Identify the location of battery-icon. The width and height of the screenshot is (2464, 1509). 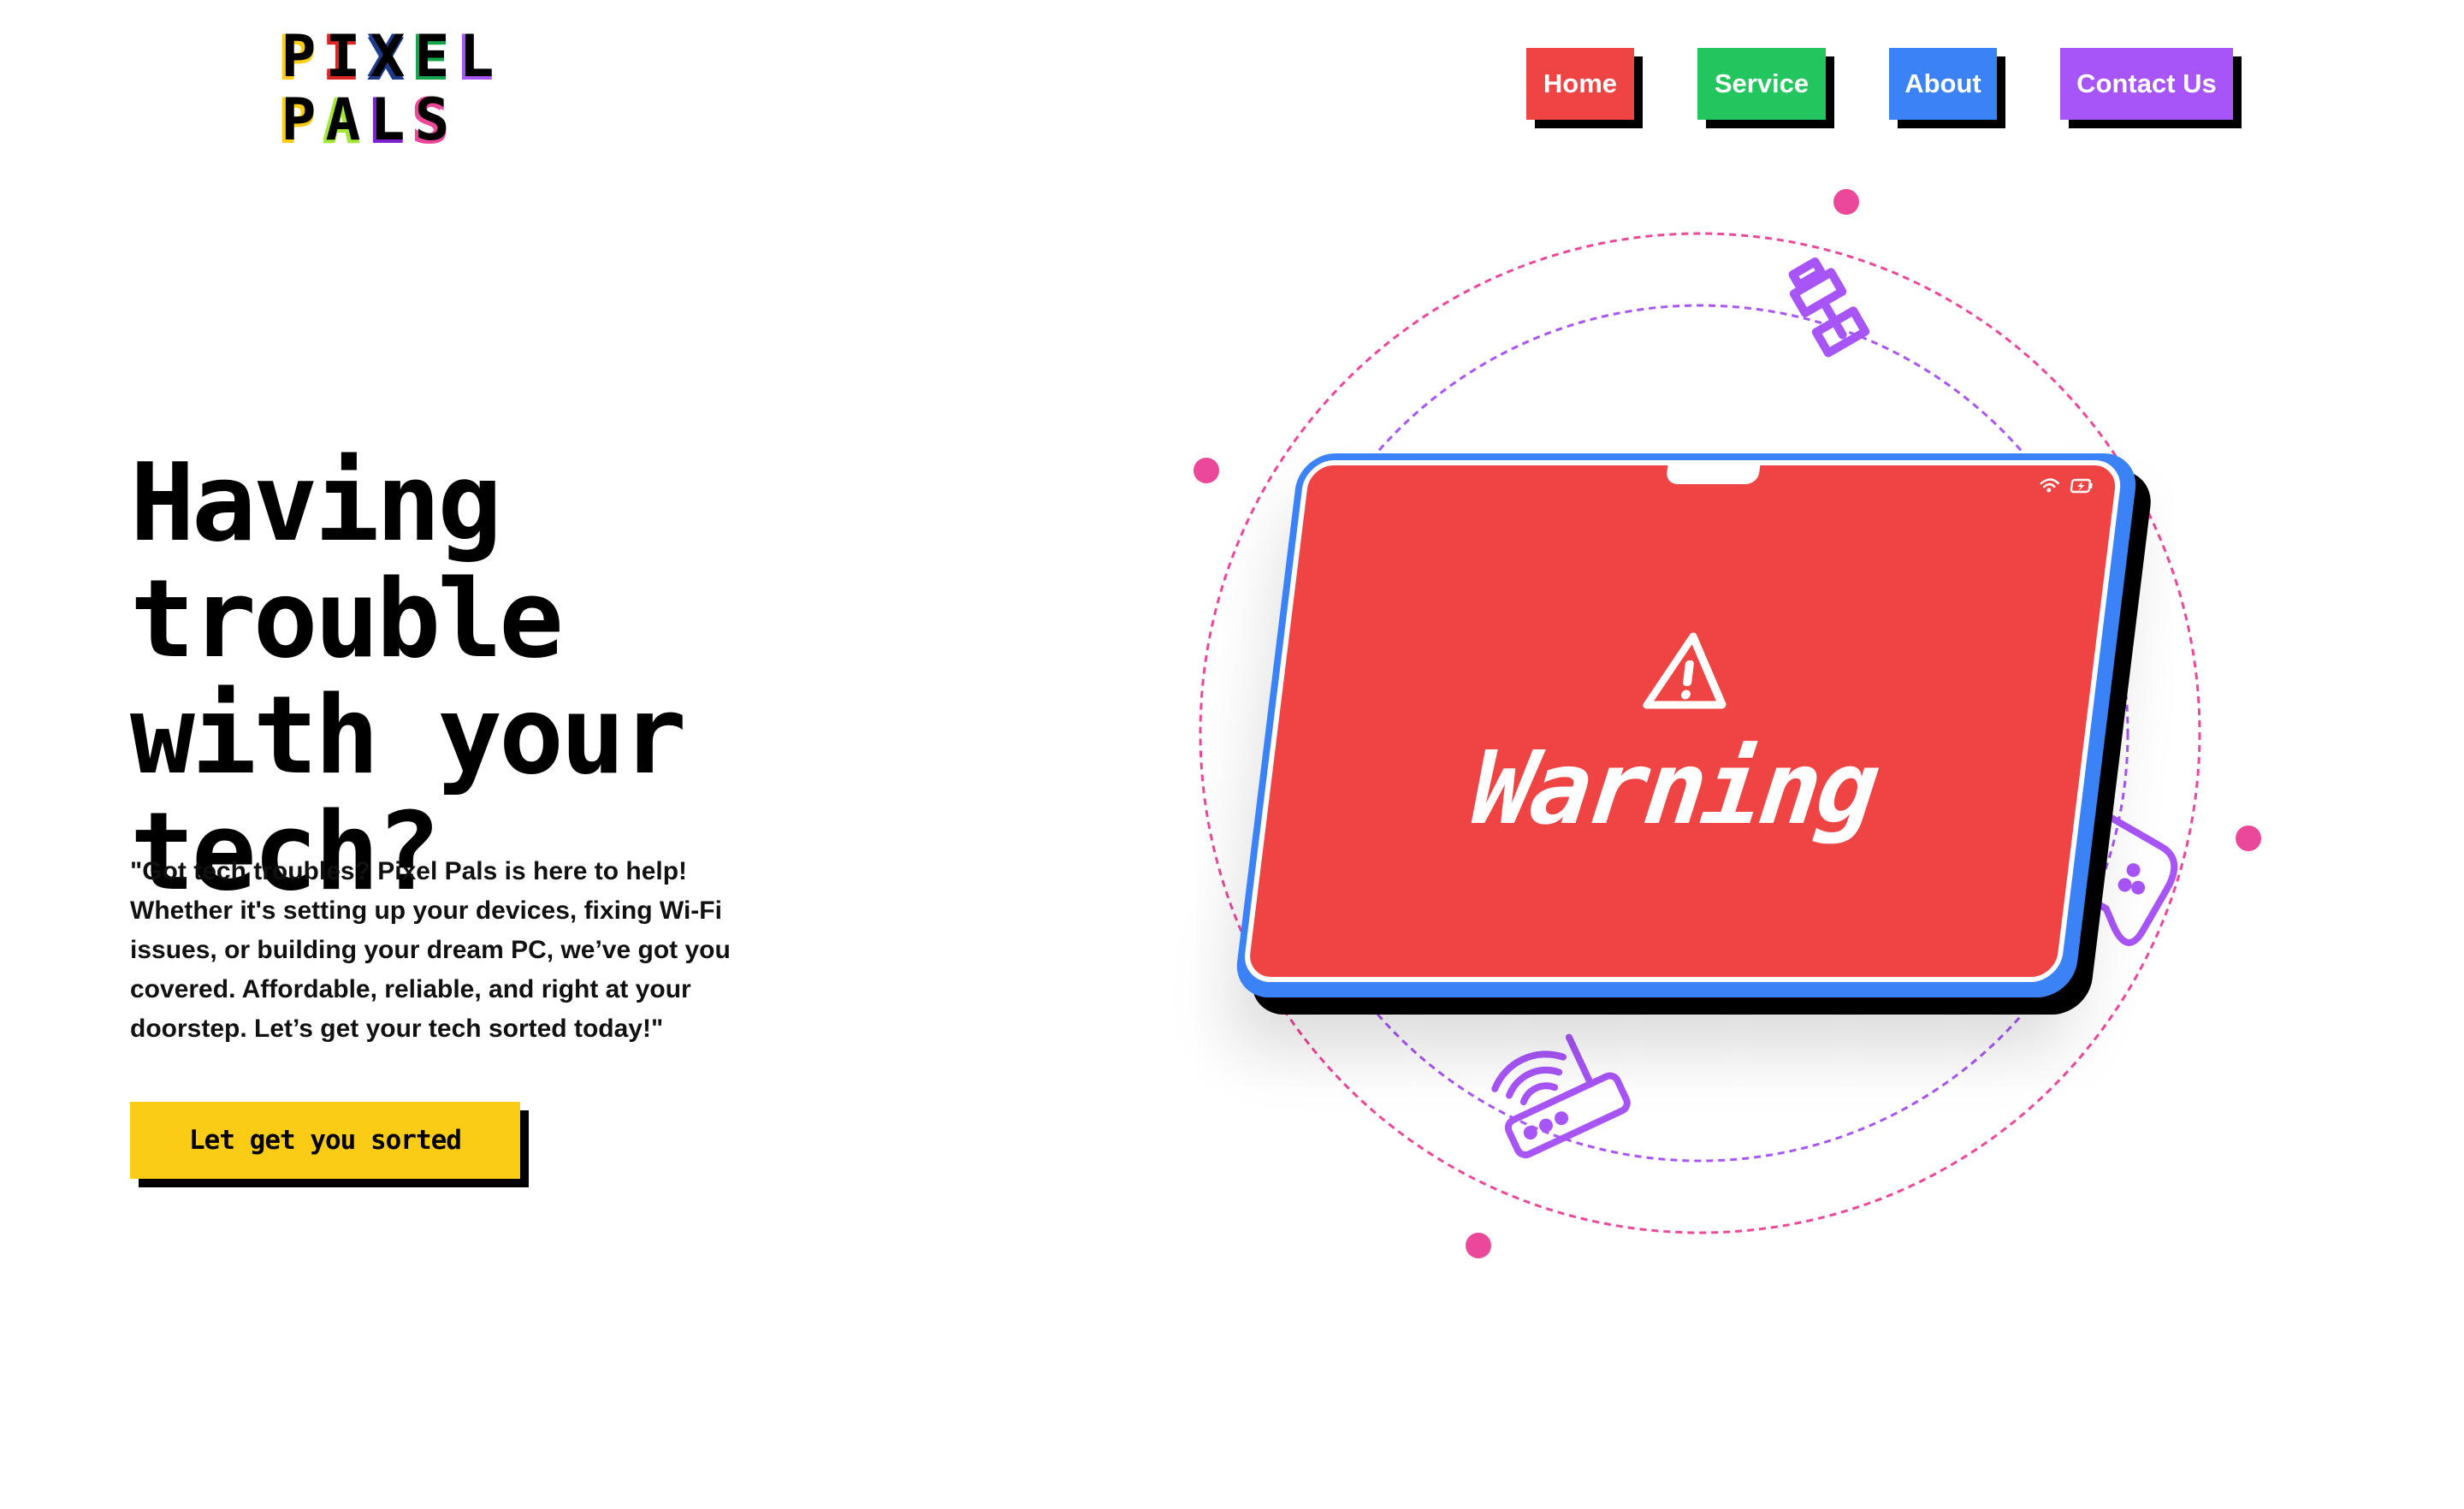
(2081, 486).